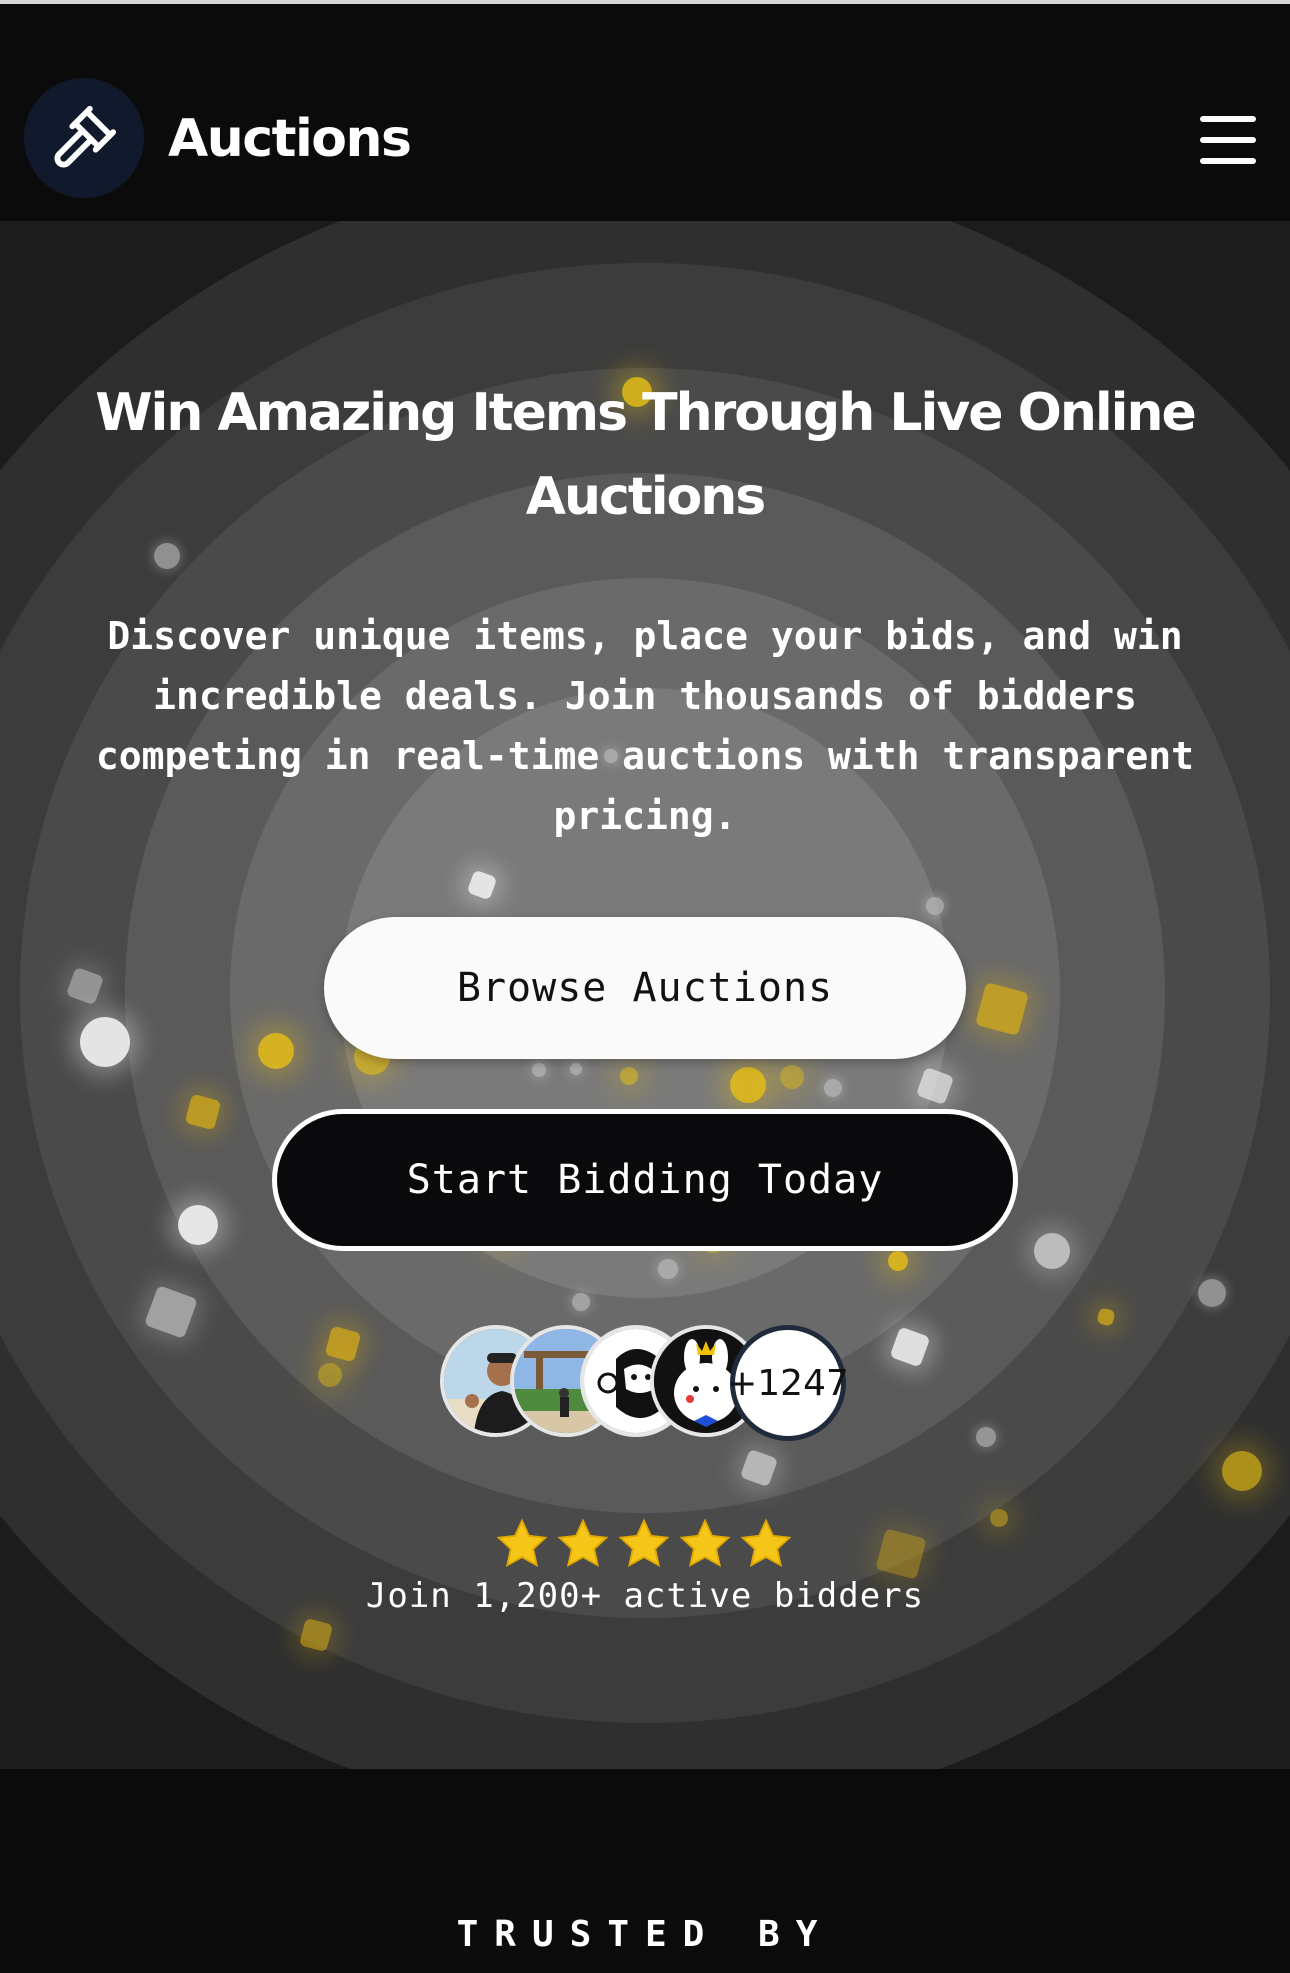  Describe the element at coordinates (645, 1180) in the screenshot. I see `start-bidding-button: Start Bidding Today` at that location.